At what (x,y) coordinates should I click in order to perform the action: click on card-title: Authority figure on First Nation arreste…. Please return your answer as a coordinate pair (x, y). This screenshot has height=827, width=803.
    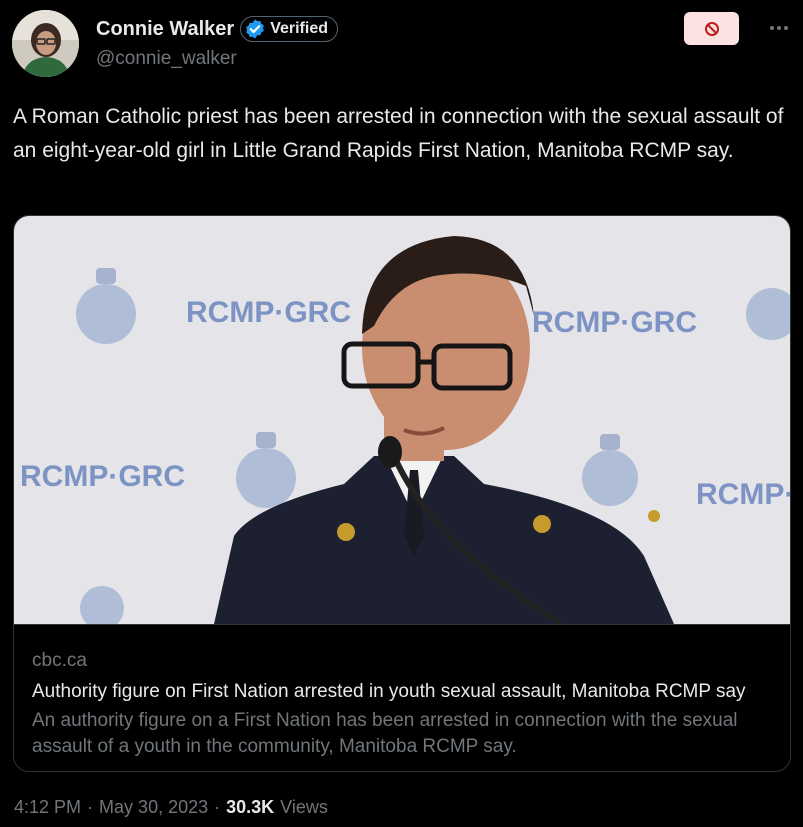
    Looking at the image, I should click on (403, 692).